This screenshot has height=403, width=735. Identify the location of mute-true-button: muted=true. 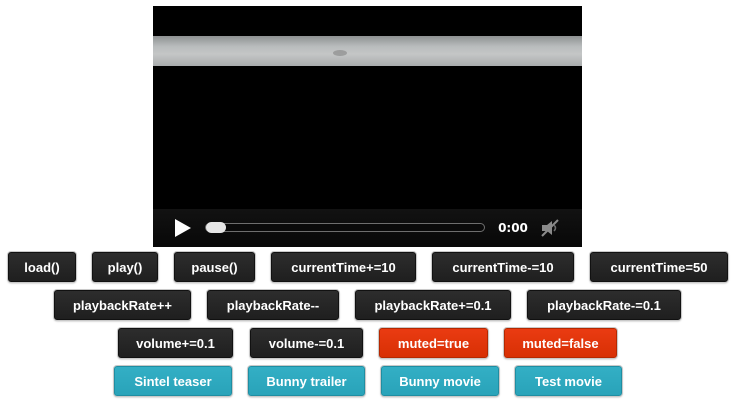
(433, 343).